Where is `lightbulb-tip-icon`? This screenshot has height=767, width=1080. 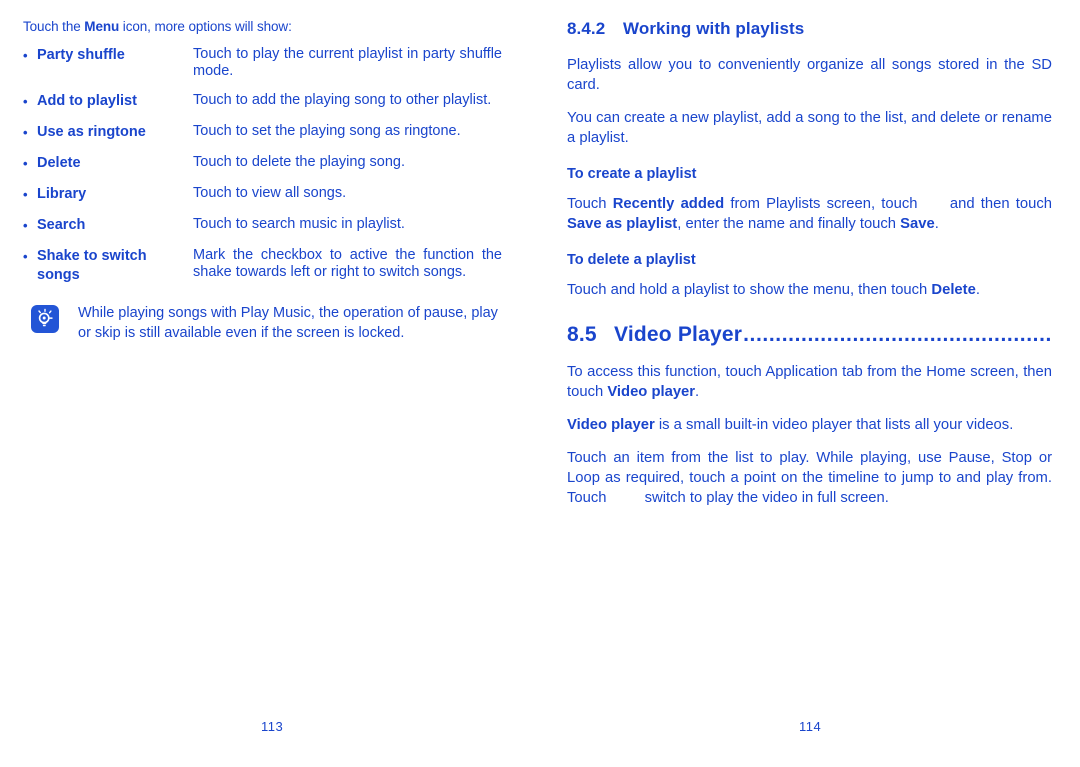 lightbulb-tip-icon is located at coordinates (45, 319).